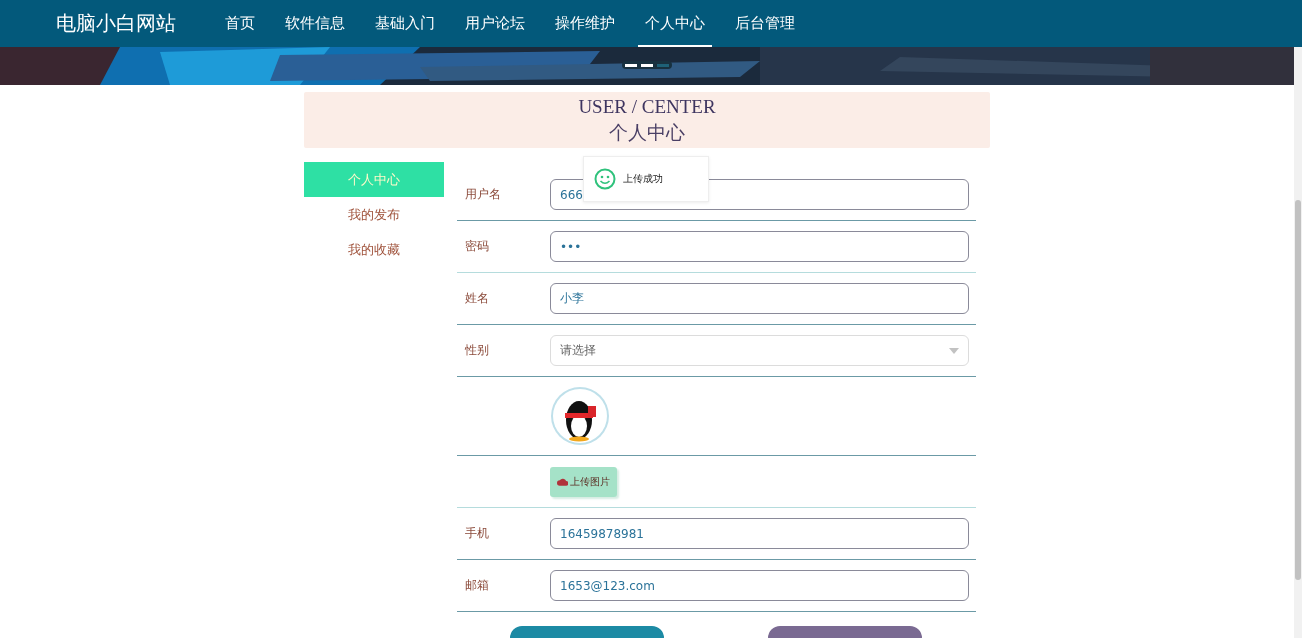 The image size is (1302, 638). What do you see at coordinates (477, 585) in the screenshot?
I see `field-label: 邮箱` at bounding box center [477, 585].